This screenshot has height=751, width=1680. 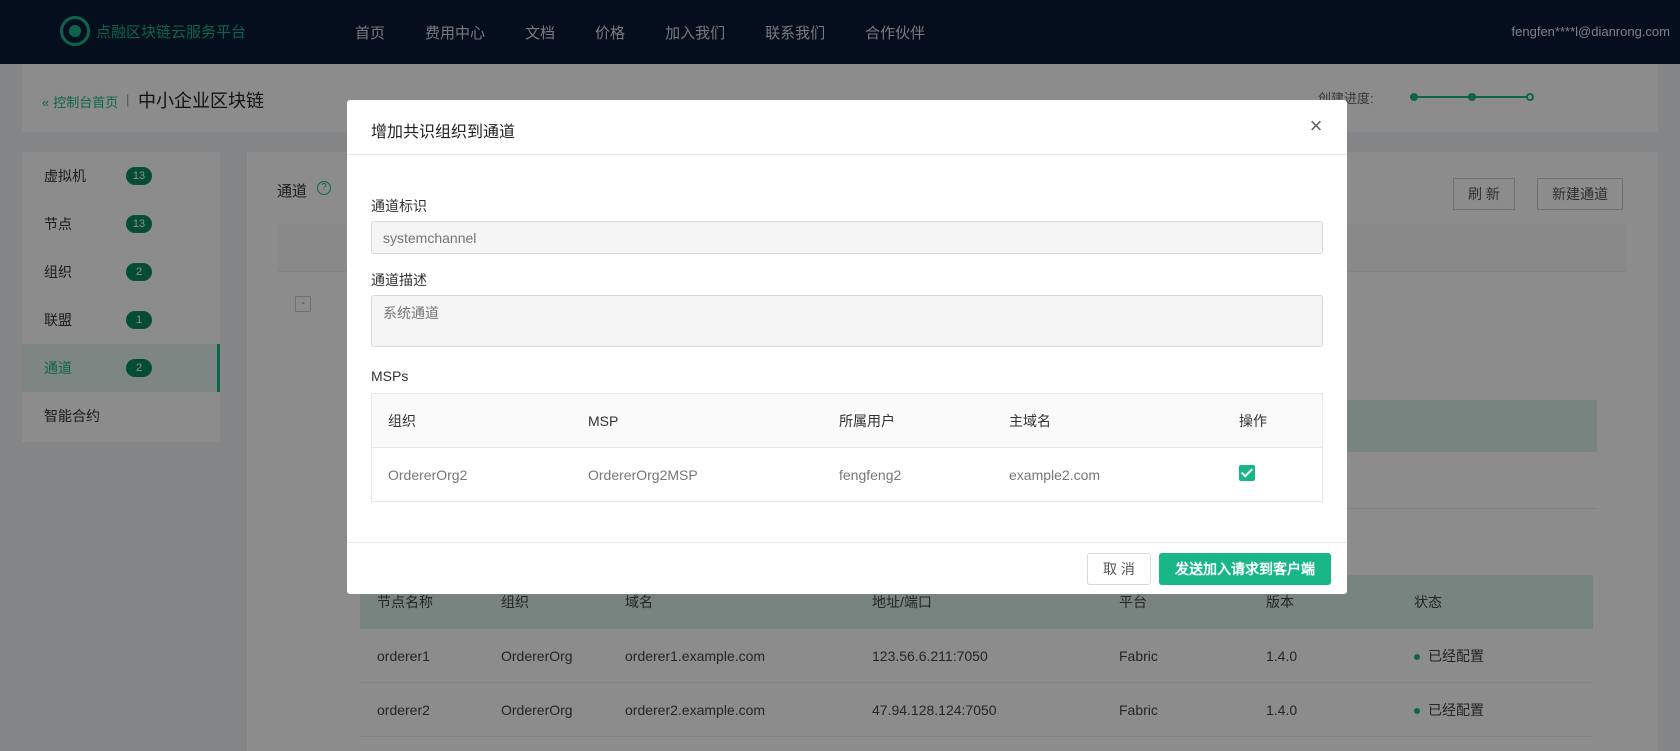 What do you see at coordinates (443, 132) in the screenshot?
I see `dialog-title: 增加共识组织到通道` at bounding box center [443, 132].